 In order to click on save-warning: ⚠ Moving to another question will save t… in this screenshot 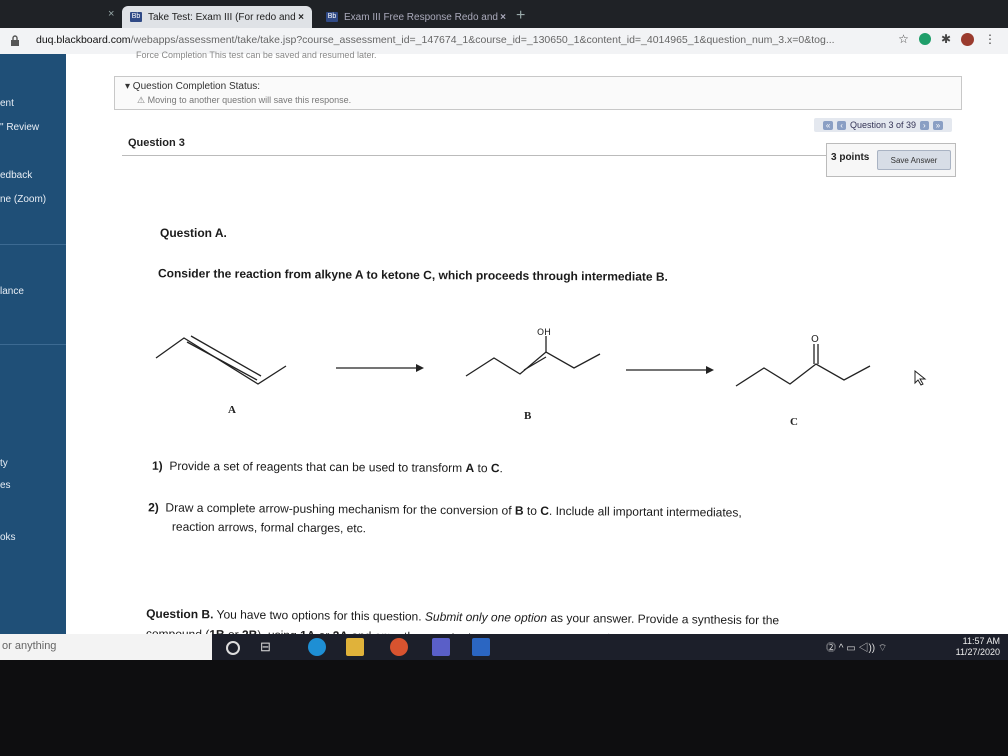, I will do `click(244, 100)`.